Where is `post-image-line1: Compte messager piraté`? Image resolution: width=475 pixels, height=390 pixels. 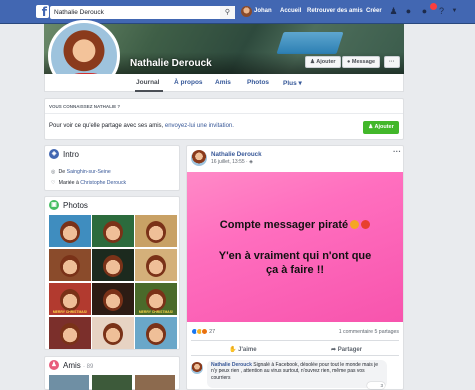 post-image-line1: Compte messager piraté is located at coordinates (295, 225).